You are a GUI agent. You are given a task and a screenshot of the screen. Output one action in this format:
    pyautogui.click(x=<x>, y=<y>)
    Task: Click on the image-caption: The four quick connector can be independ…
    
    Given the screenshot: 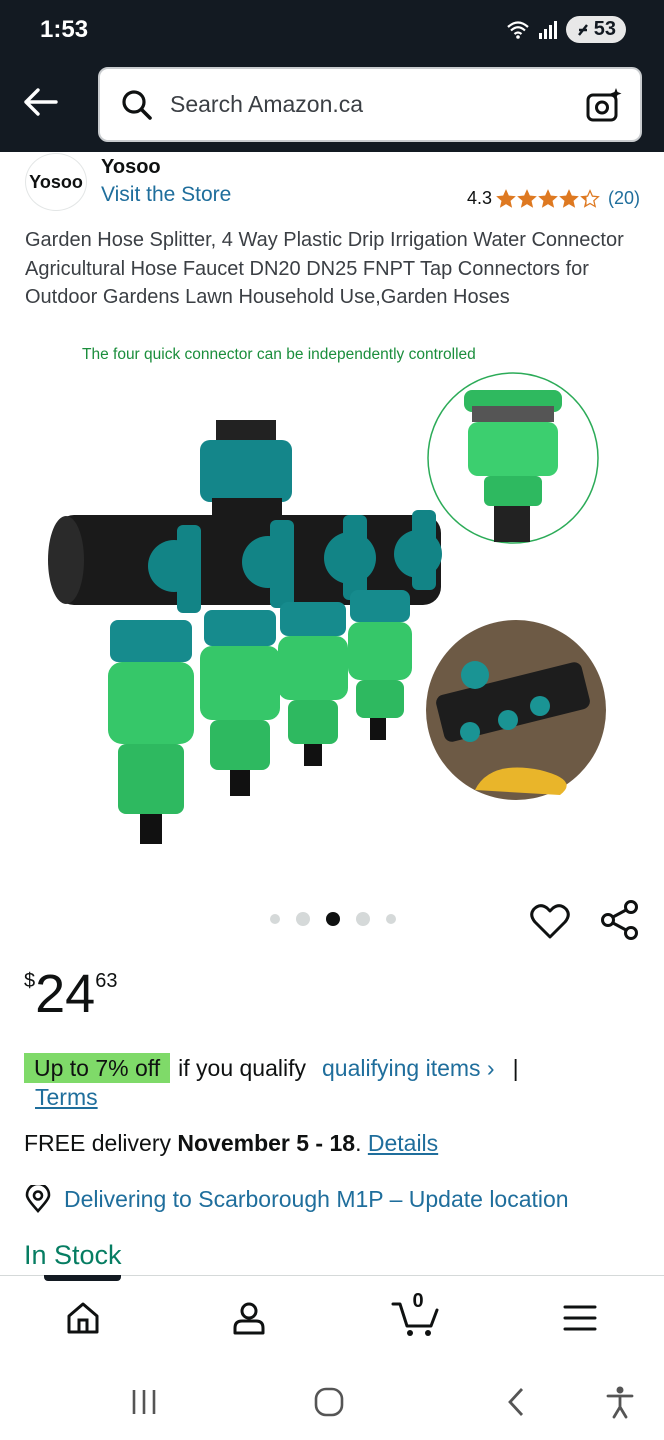 What is the action you would take?
    pyautogui.click(x=279, y=354)
    